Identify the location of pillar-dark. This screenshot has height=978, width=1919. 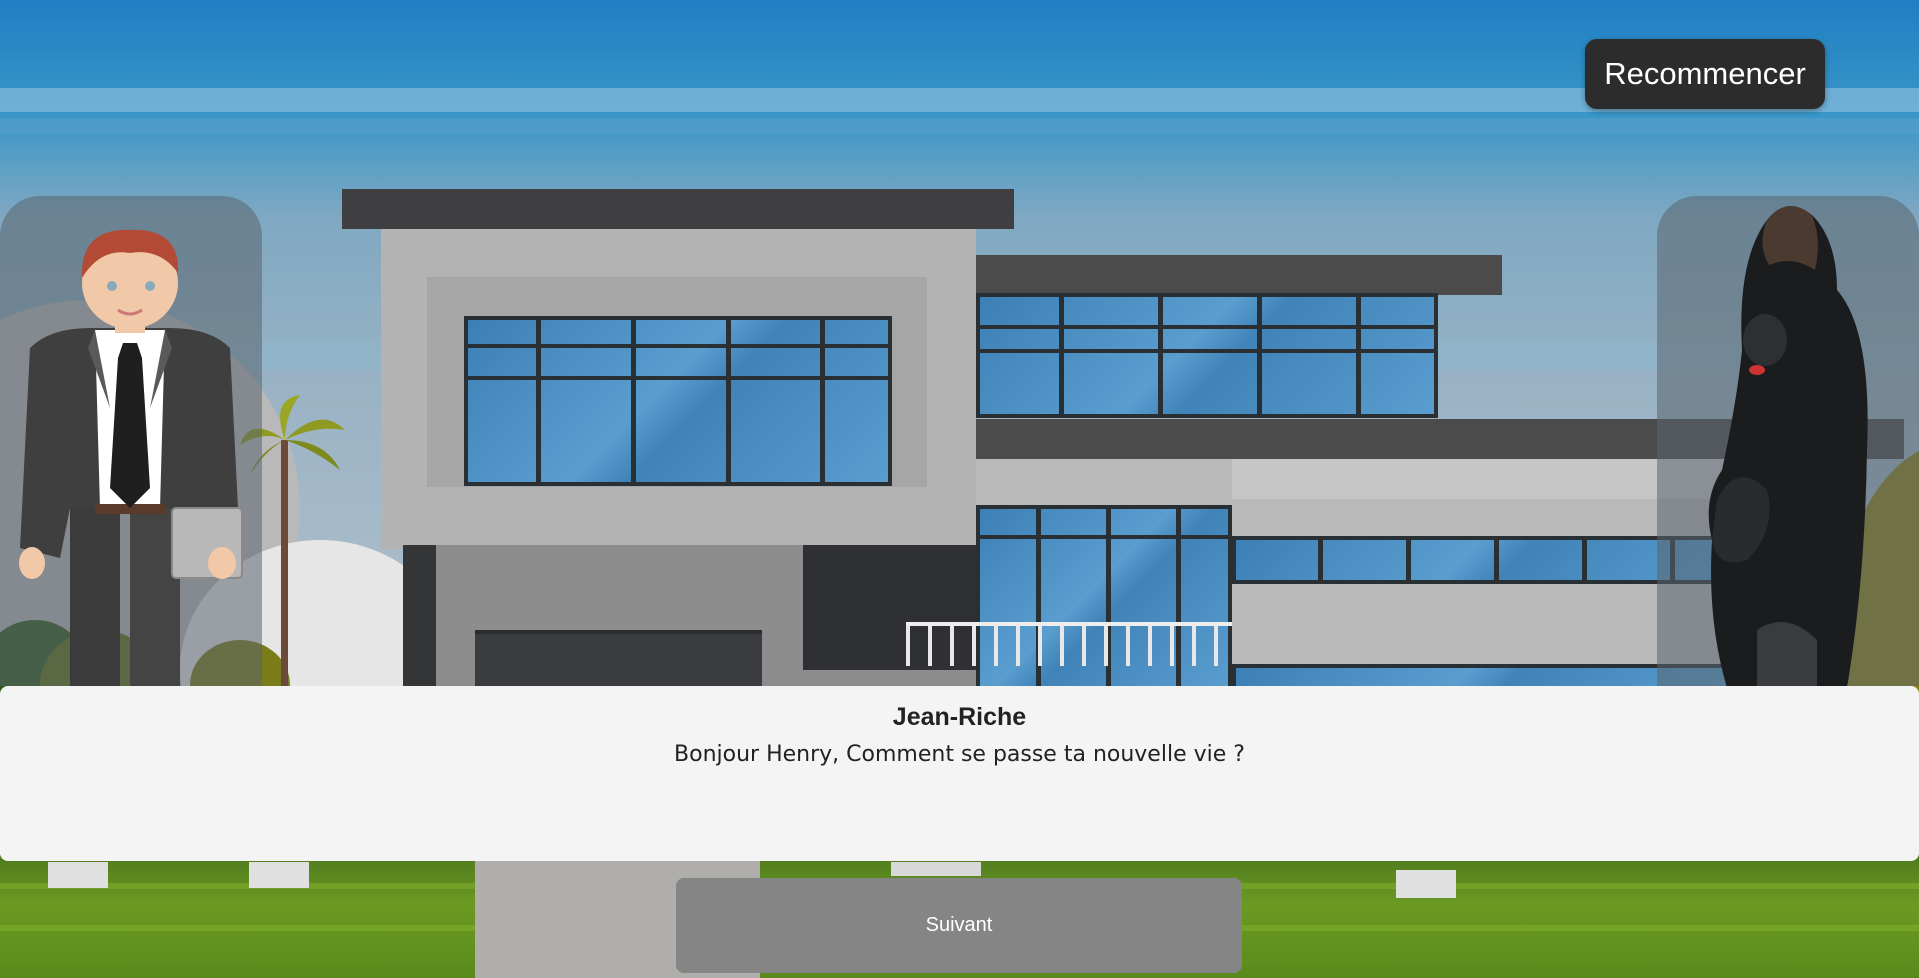
(419, 617).